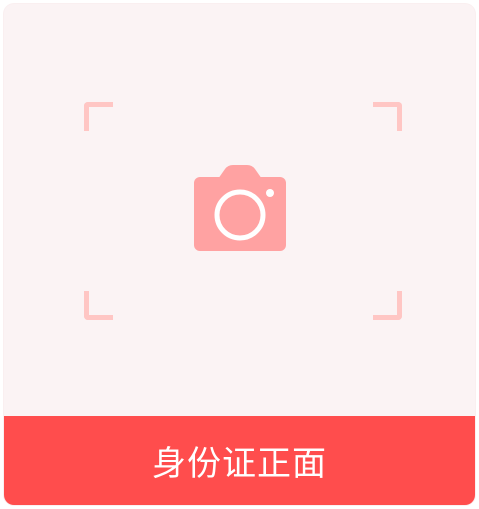 Image resolution: width=479 pixels, height=509 pixels. I want to click on scan-frame-corner-top-right, so click(387, 116).